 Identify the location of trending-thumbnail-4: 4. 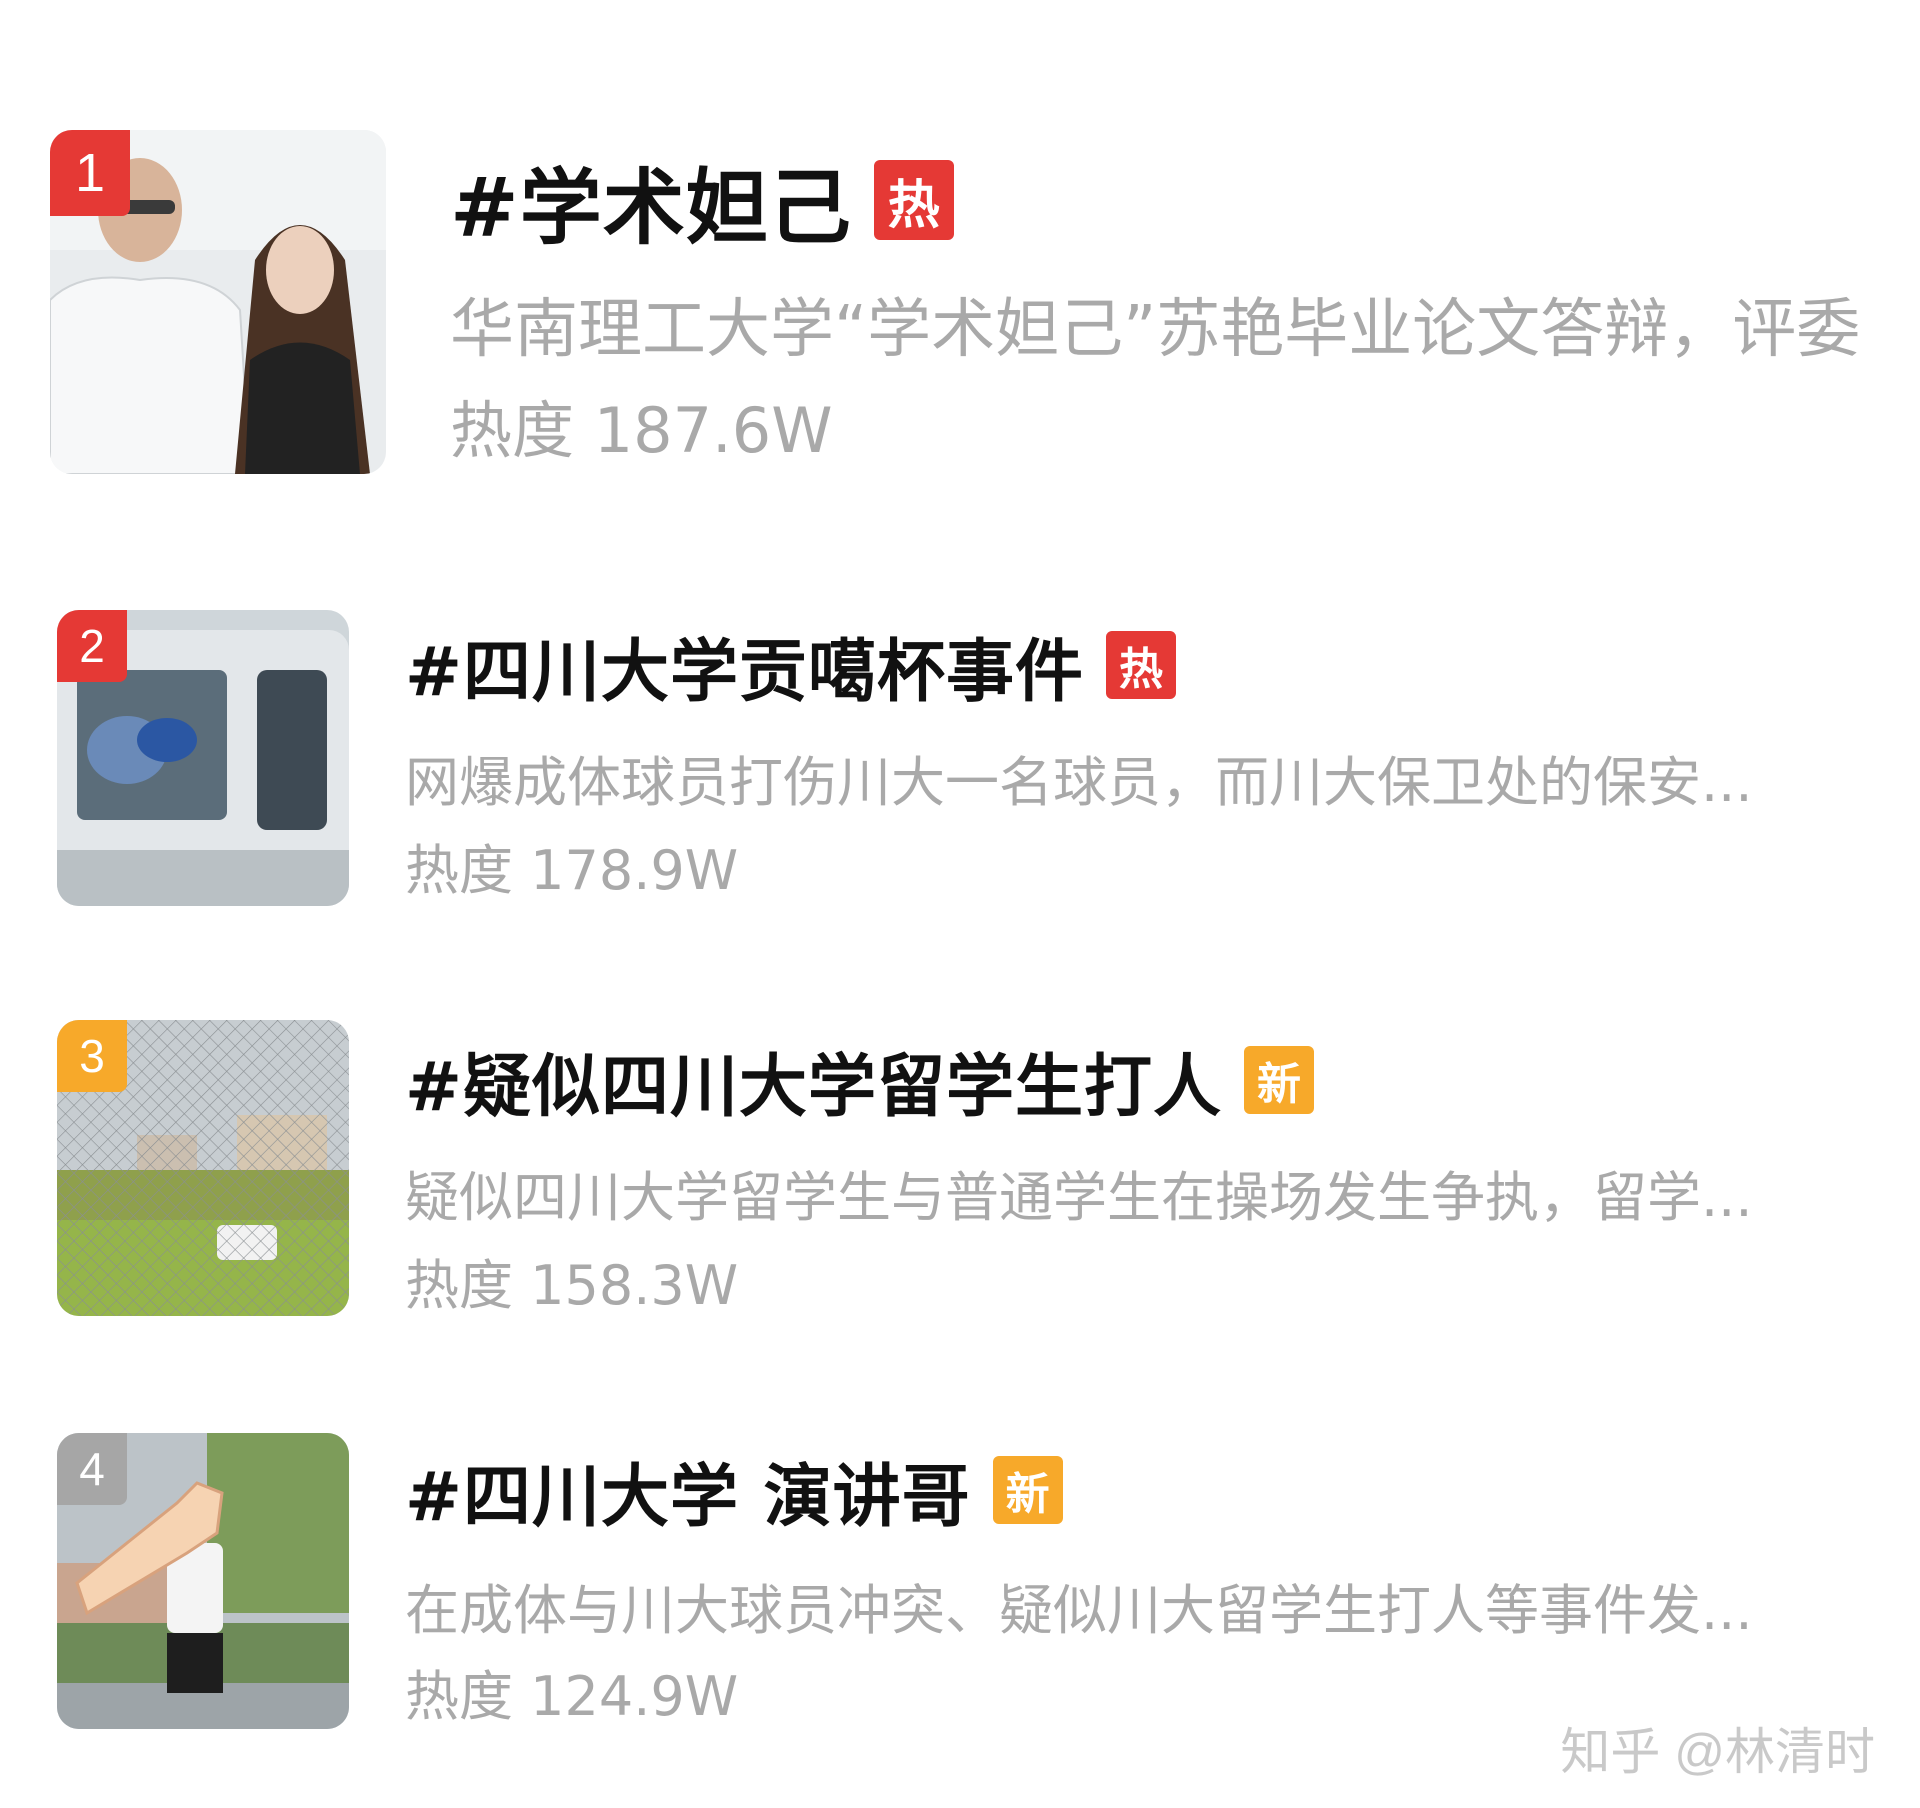
(203, 1581).